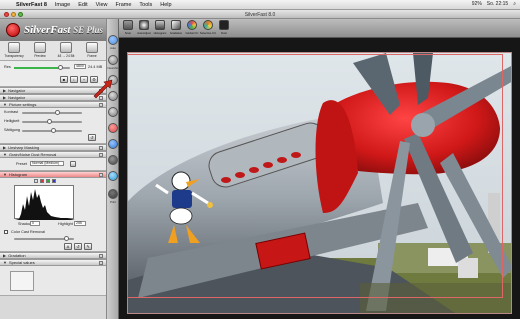 Image resolution: width=520 pixels, height=319 pixels. Describe the element at coordinates (113, 194) in the screenshot. I see `print-icon` at that location.